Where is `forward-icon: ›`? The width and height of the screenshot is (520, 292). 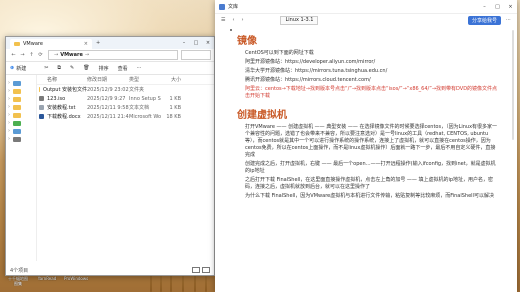 forward-icon: › is located at coordinates (242, 20).